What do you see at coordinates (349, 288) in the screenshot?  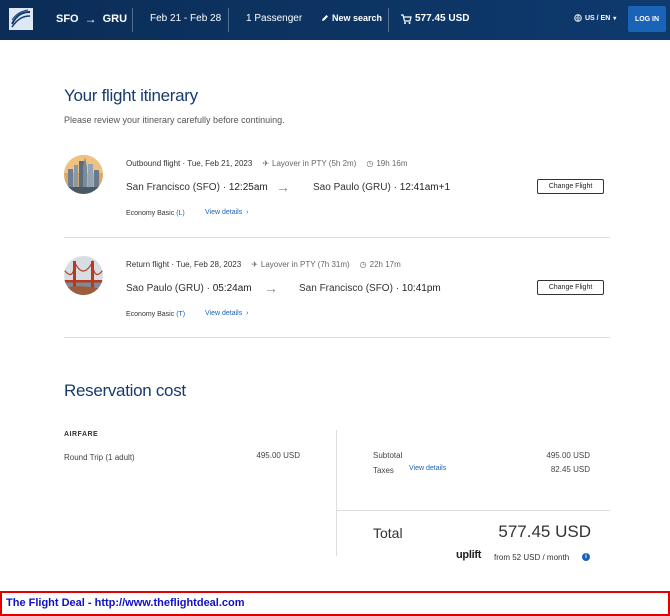 I see `arrival-city: San Francisco (SFO) ·` at bounding box center [349, 288].